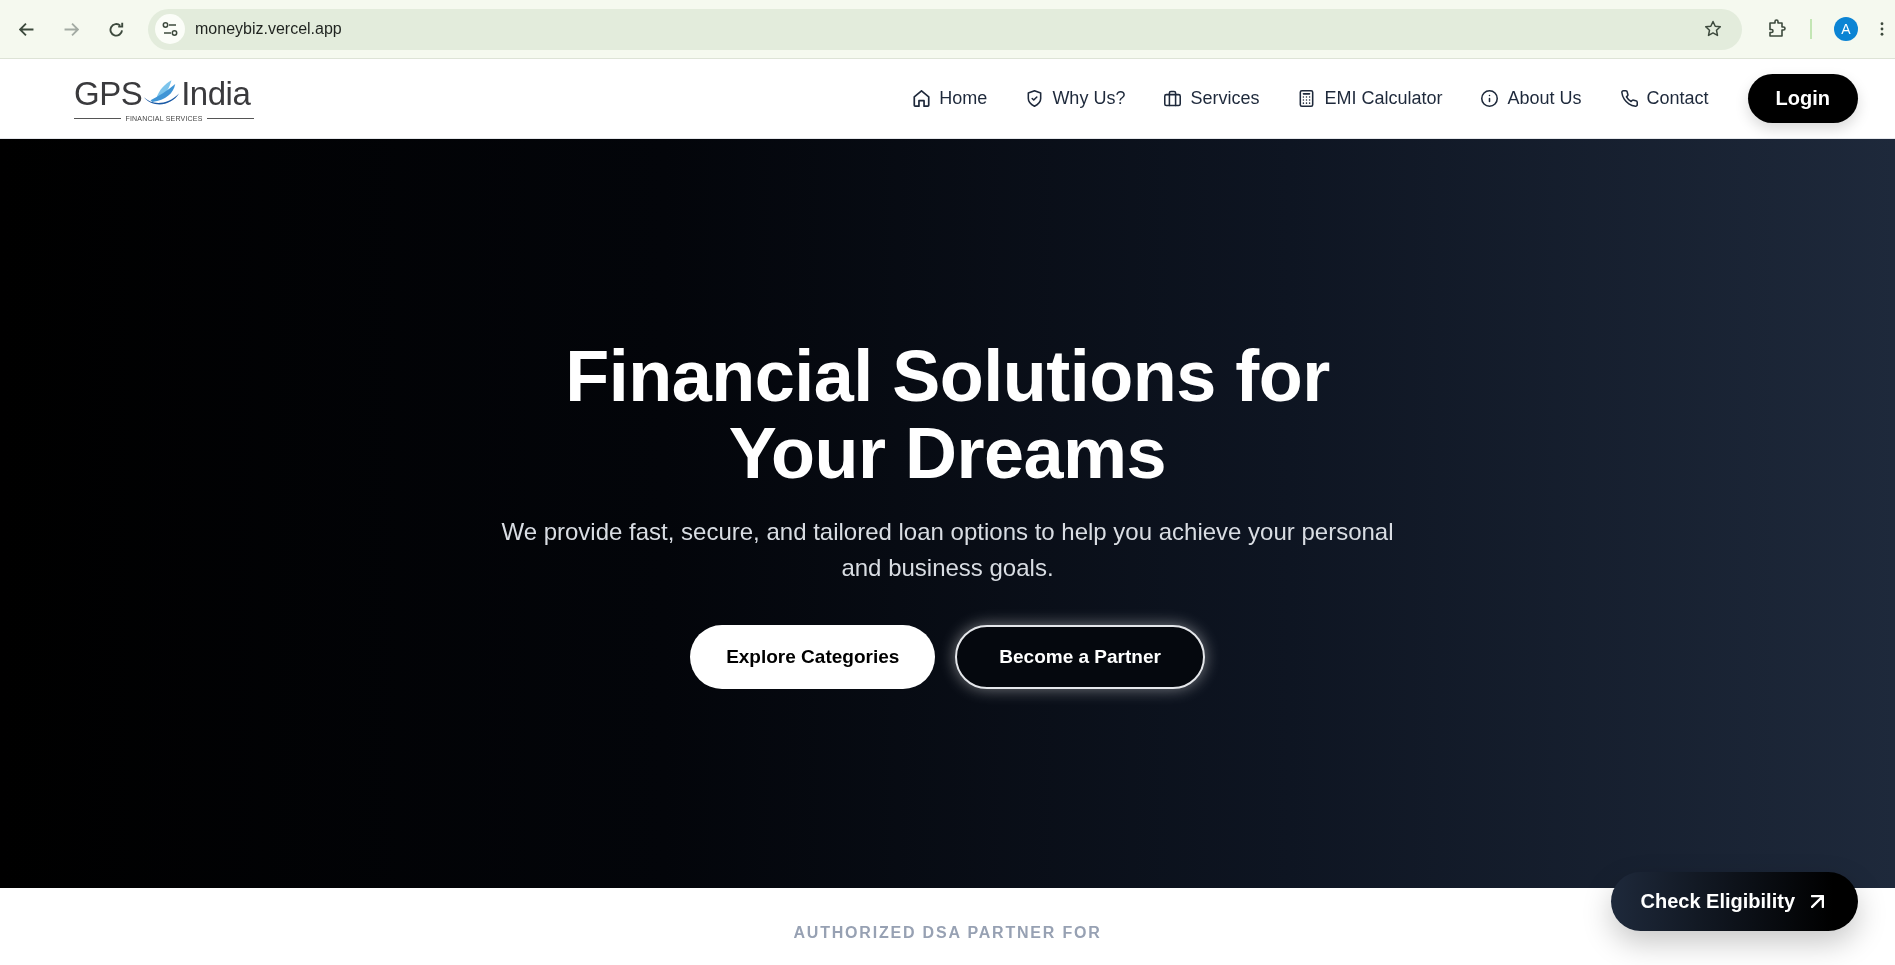 The image size is (1895, 965). Describe the element at coordinates (1307, 98) in the screenshot. I see `calculator-icon` at that location.